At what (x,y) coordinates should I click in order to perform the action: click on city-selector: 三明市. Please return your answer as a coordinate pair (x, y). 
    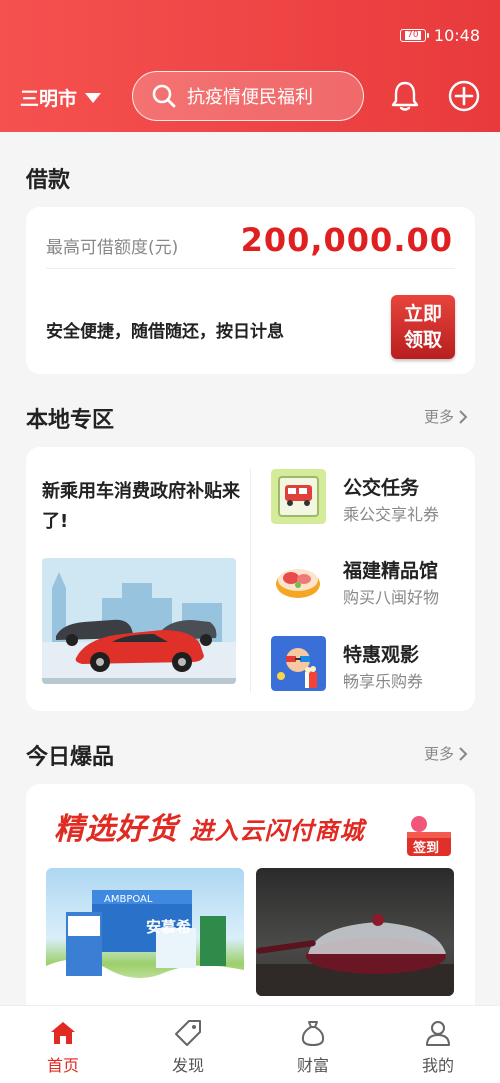
    Looking at the image, I should click on (61, 97).